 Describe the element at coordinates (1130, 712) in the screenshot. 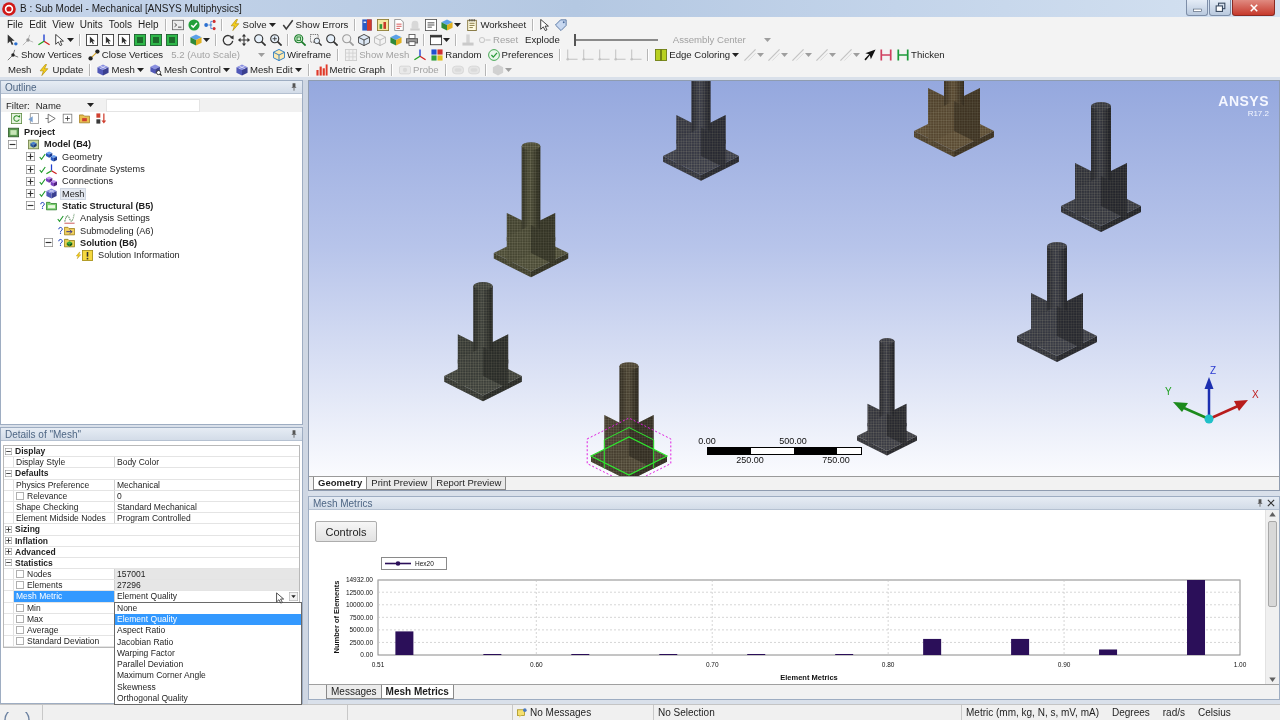

I see `unit-label: Degrees` at that location.